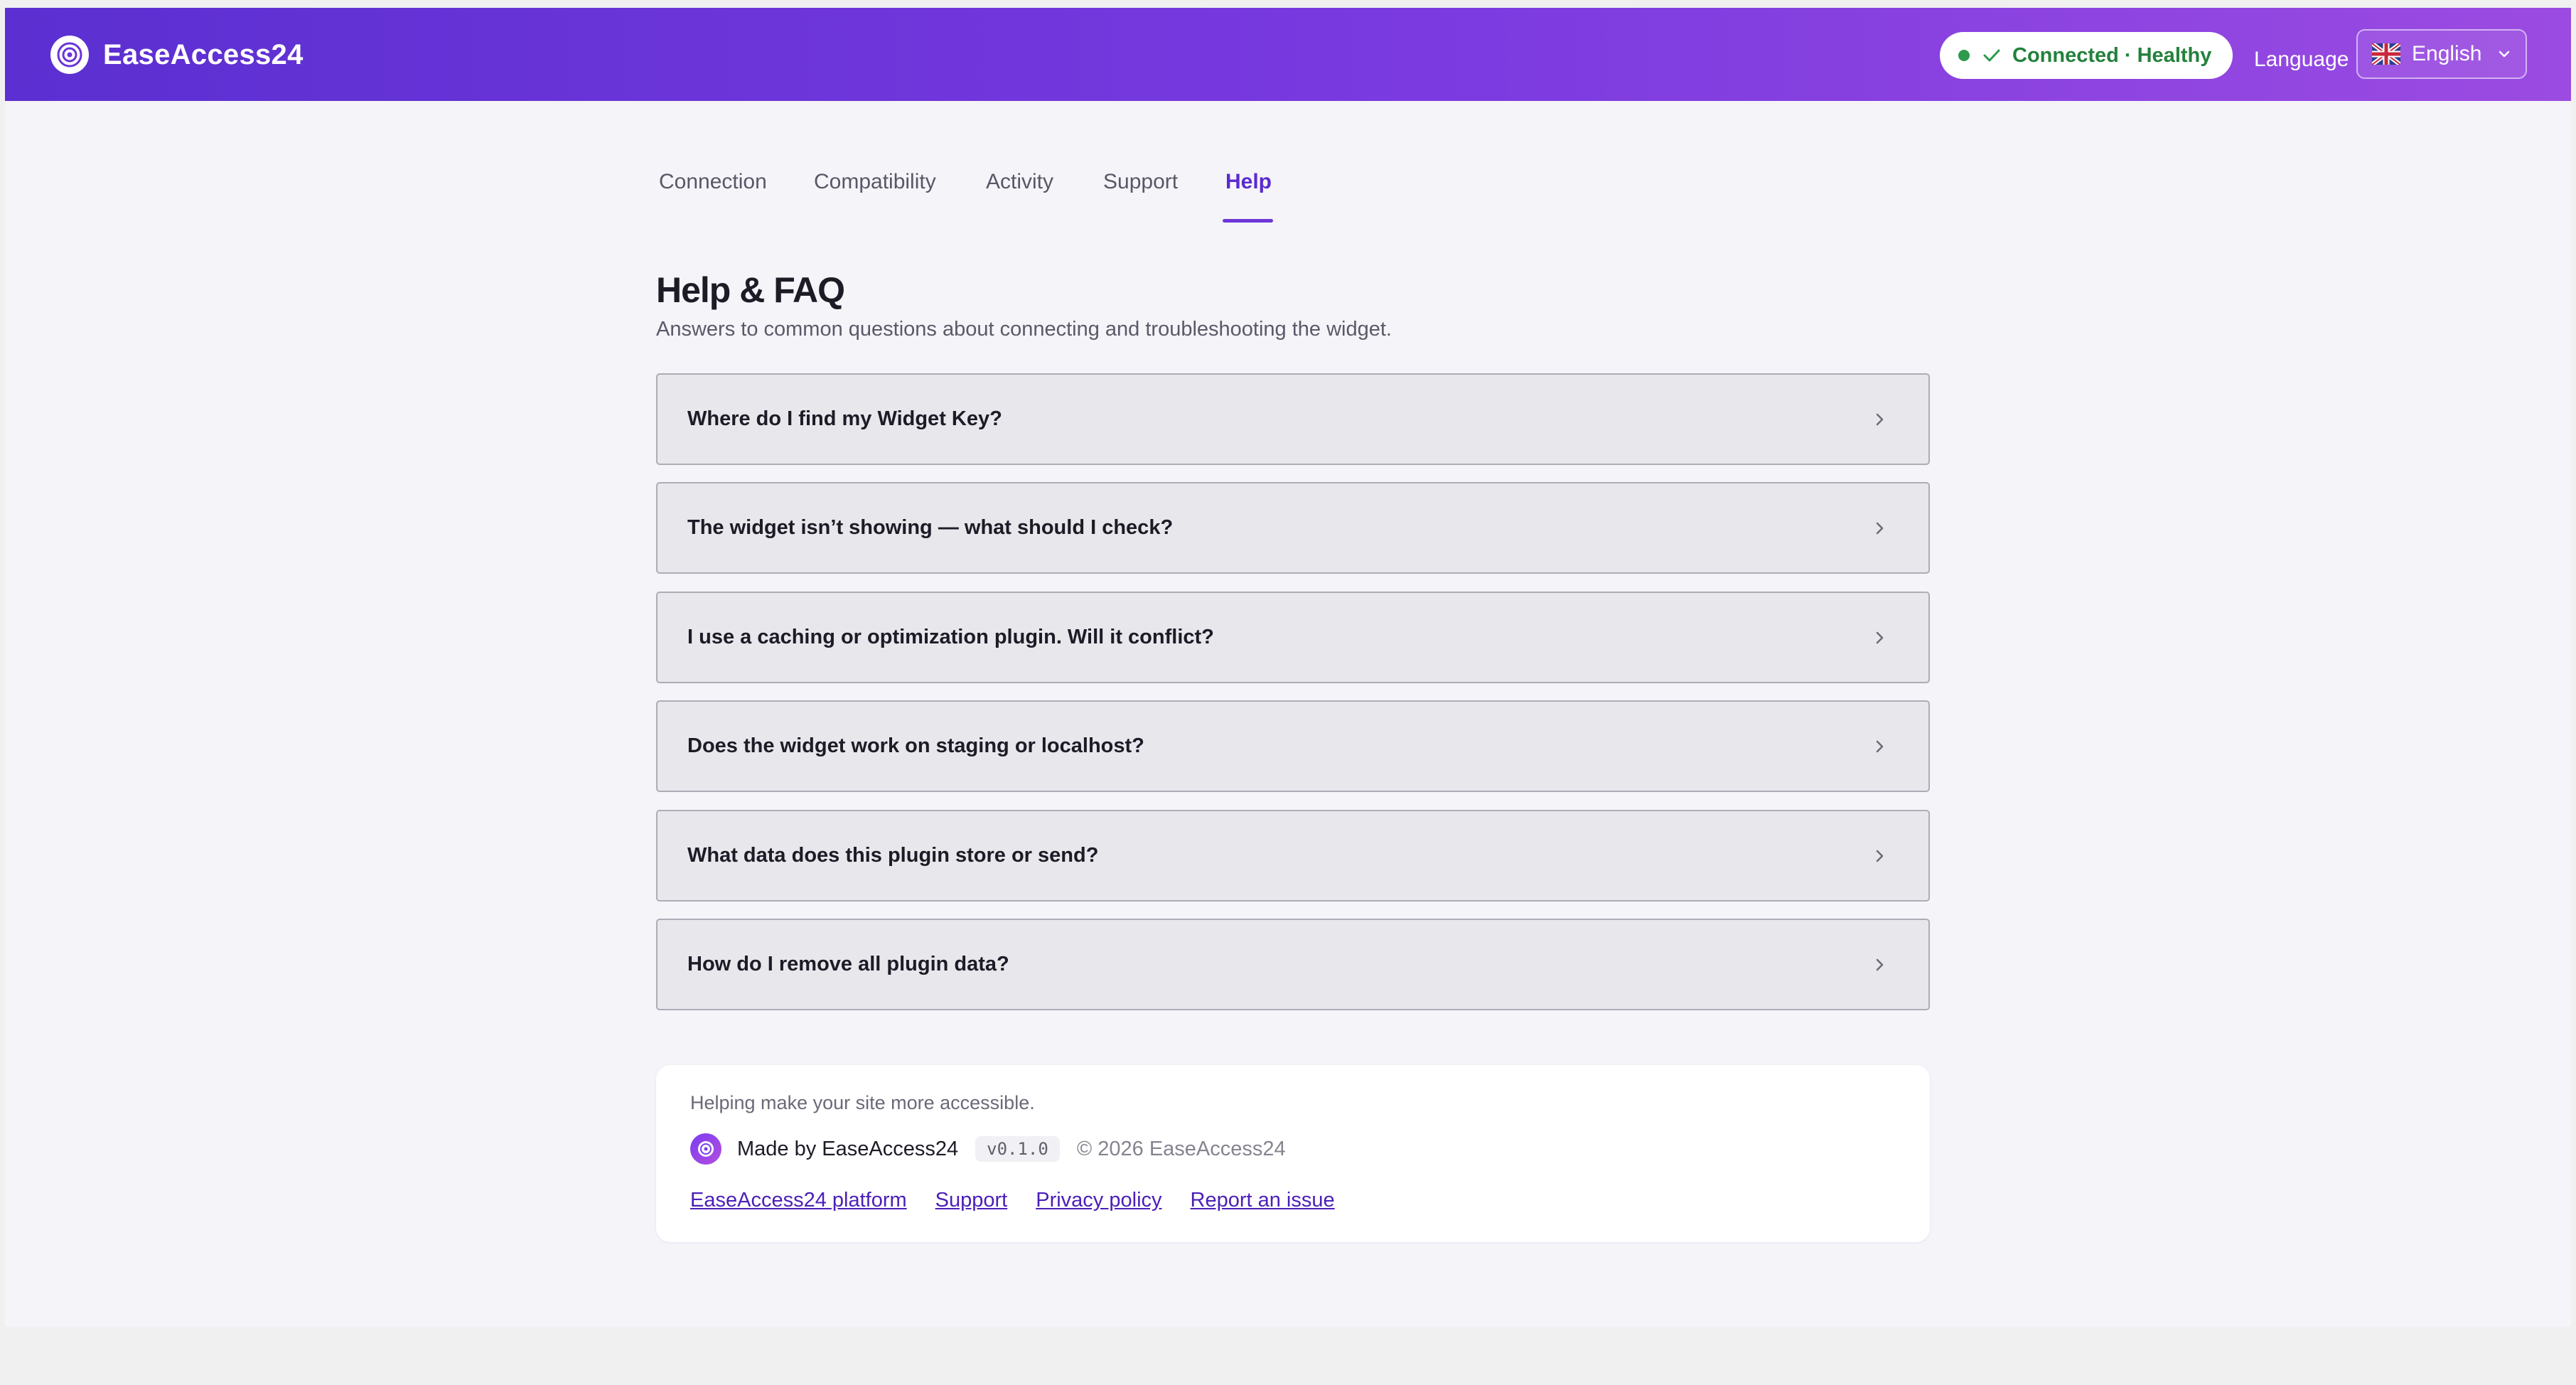 The height and width of the screenshot is (1385, 2576). I want to click on faq-item-remove-data: How do I remove all plugin data?, so click(1293, 964).